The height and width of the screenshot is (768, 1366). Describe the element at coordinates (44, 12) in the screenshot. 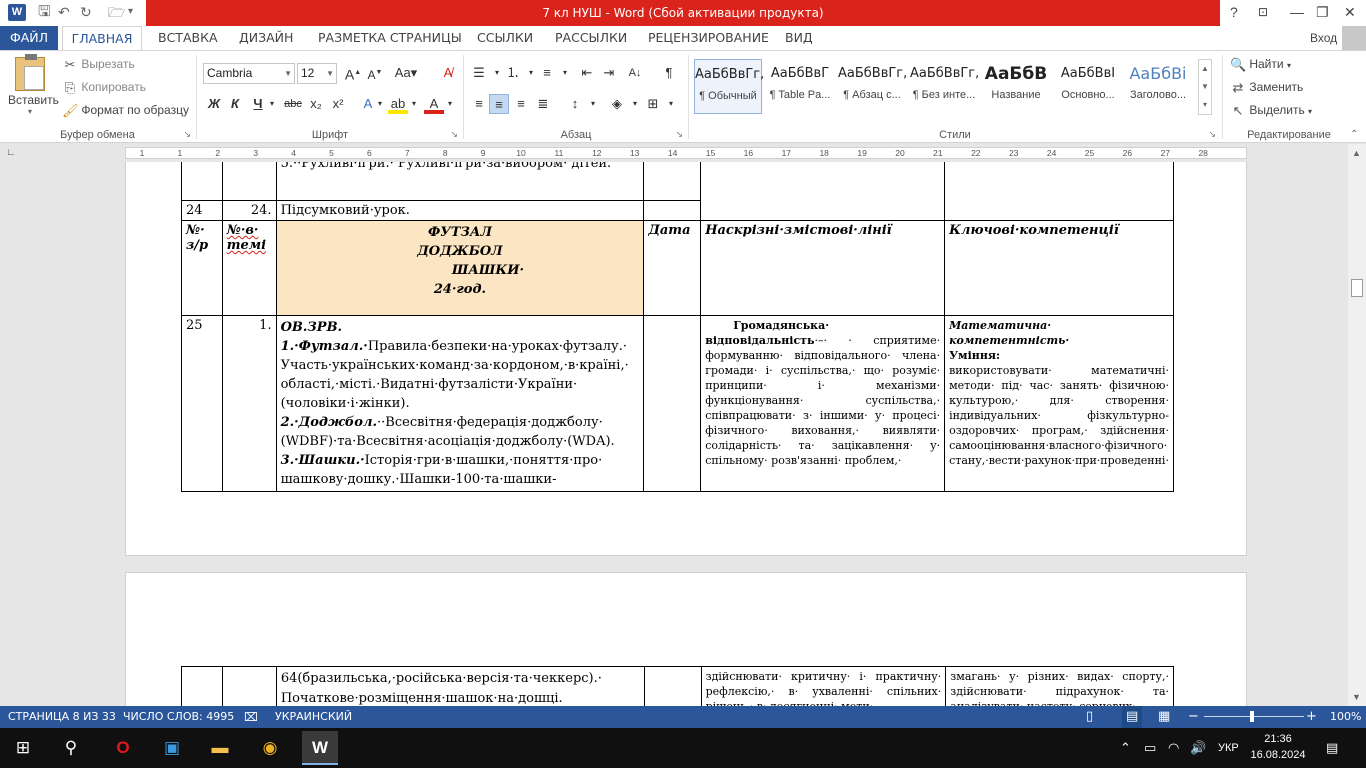

I see `save-icon: 🖫` at that location.